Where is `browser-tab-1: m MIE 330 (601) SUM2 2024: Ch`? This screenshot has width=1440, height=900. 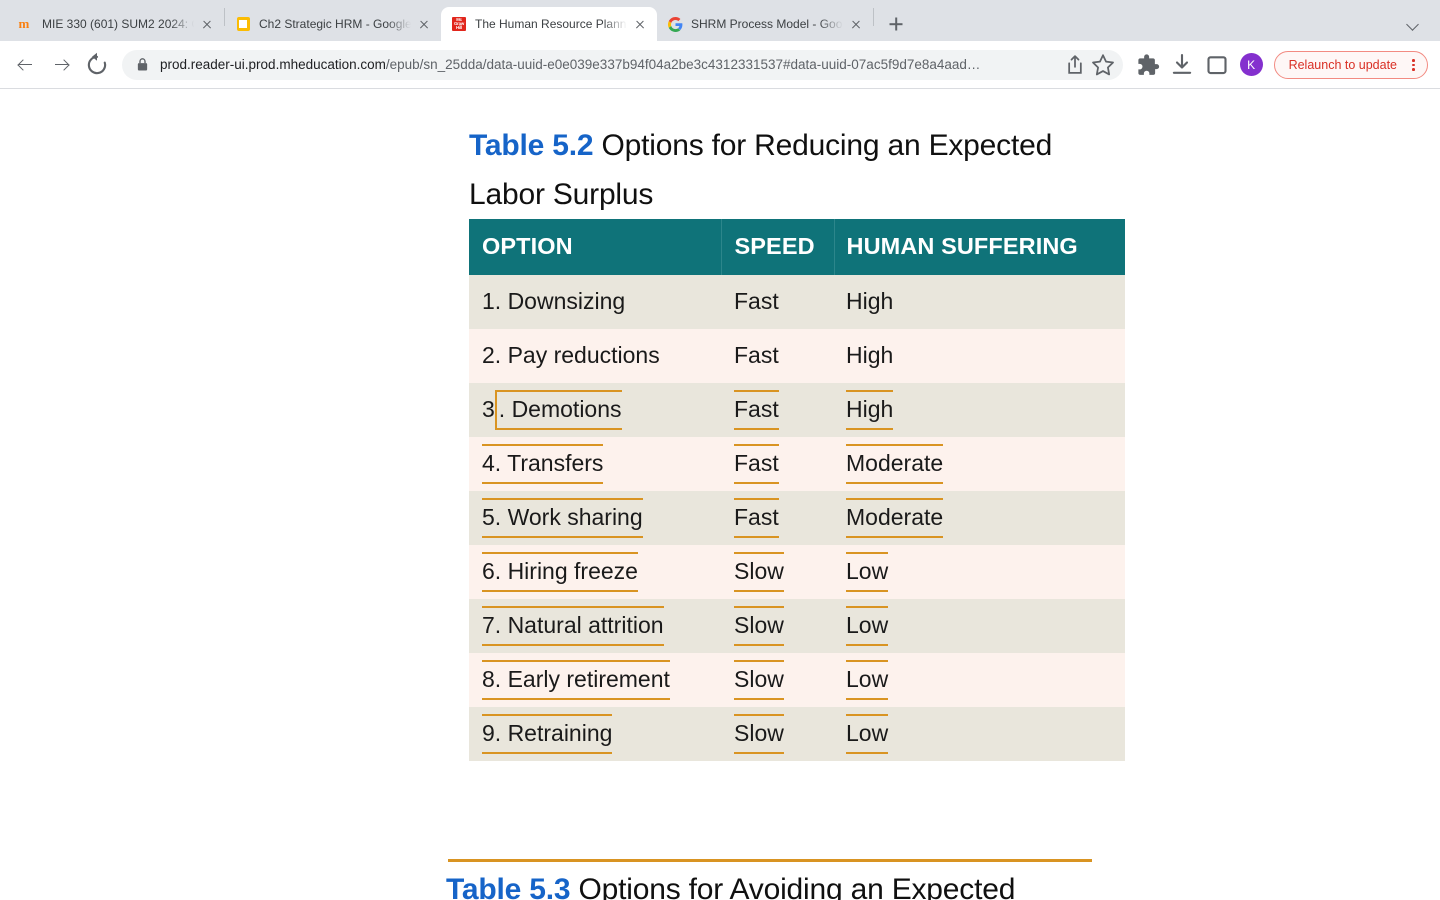
browser-tab-1: m MIE 330 (601) SUM2 2024: Ch is located at coordinates (116, 24).